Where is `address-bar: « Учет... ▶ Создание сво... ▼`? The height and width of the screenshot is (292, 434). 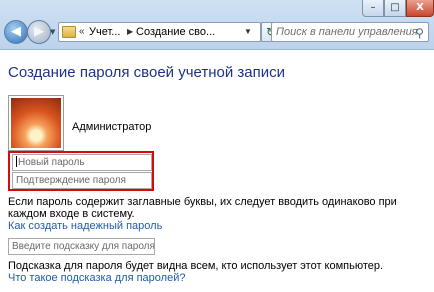 address-bar: « Учет... ▶ Создание сво... ▼ is located at coordinates (159, 32).